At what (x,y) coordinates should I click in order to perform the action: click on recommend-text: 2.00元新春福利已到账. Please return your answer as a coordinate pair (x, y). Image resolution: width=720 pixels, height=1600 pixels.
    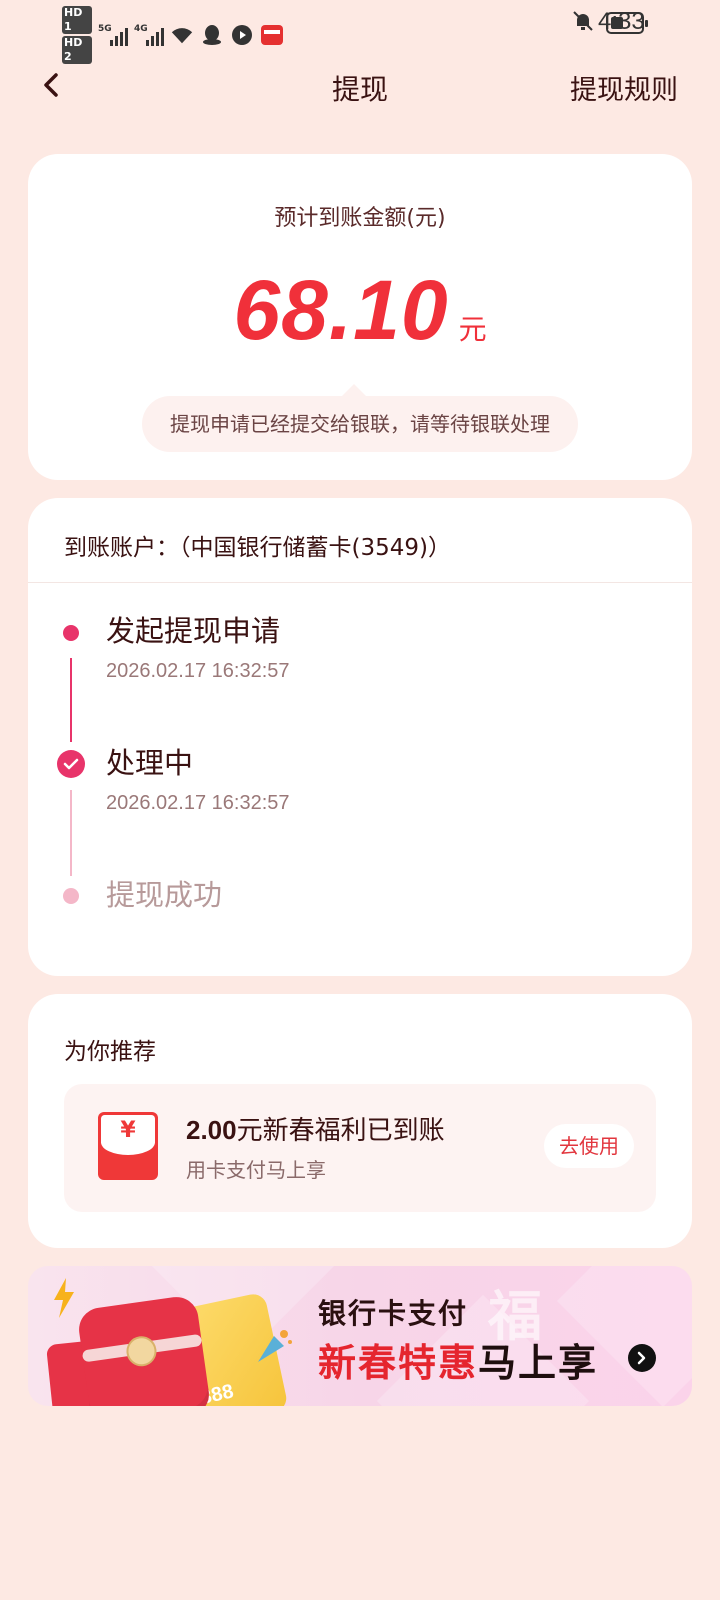
    Looking at the image, I should click on (315, 1128).